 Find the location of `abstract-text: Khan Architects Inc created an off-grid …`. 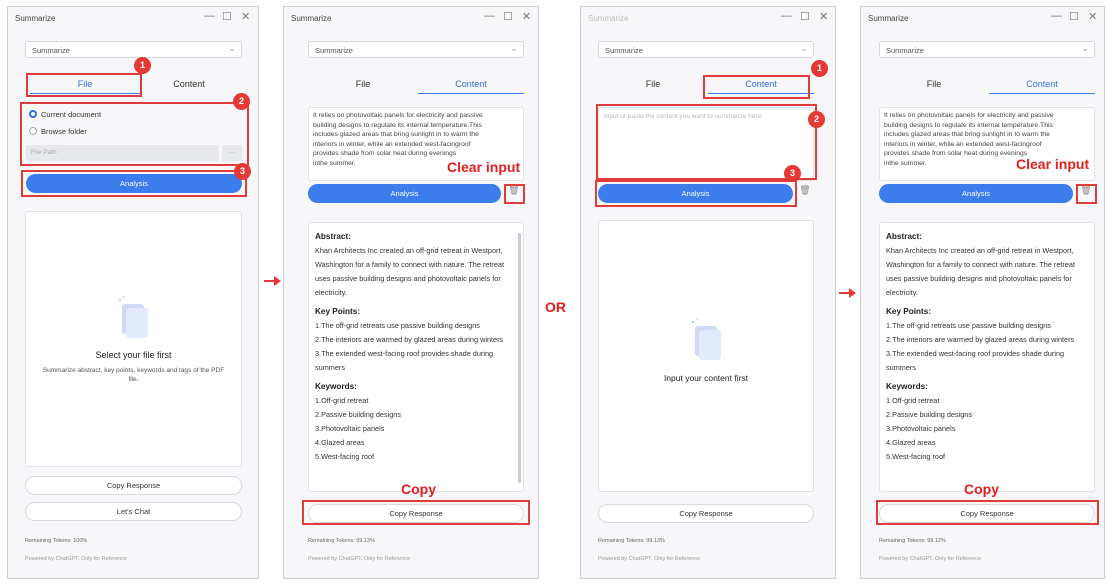

abstract-text: Khan Architects Inc created an off-grid … is located at coordinates (981, 271).